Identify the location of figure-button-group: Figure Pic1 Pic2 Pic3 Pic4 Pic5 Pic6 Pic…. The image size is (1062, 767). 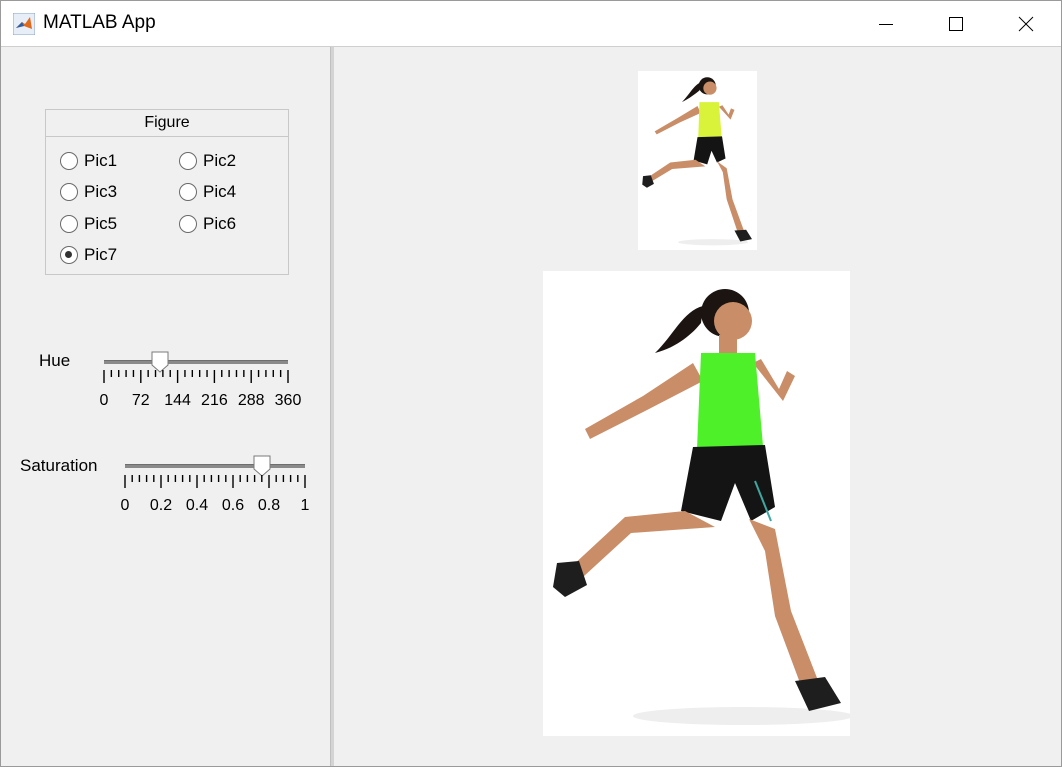
(167, 192).